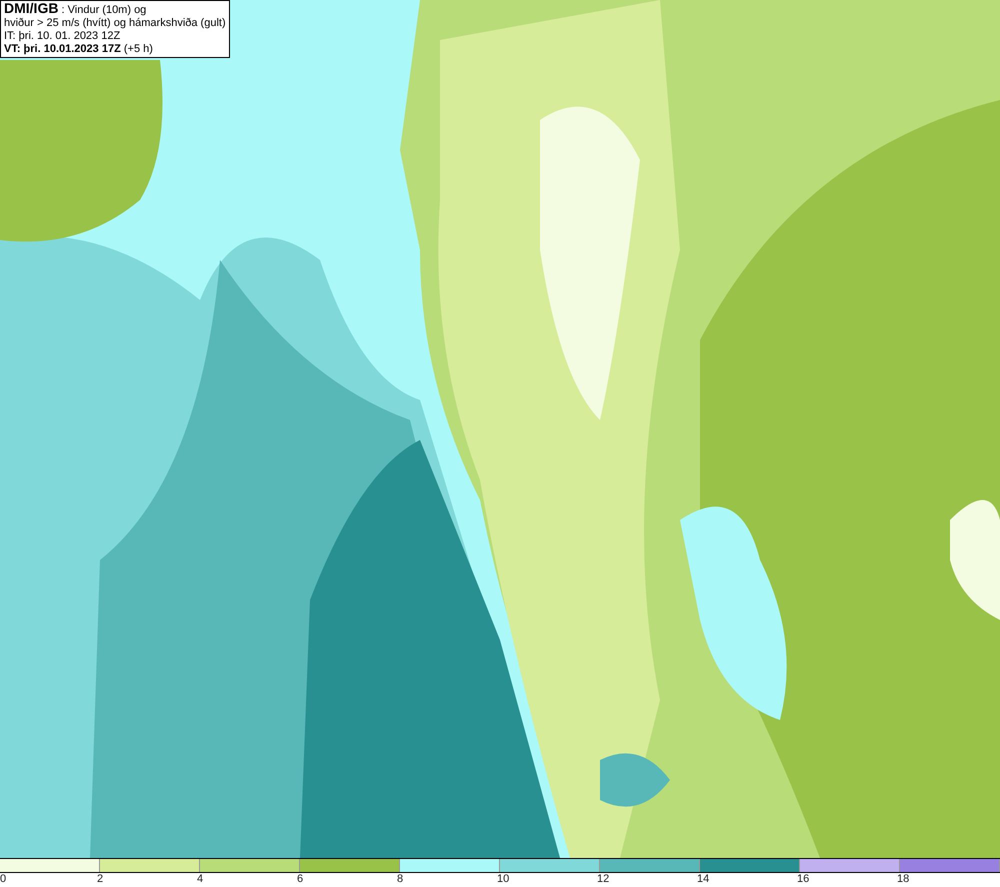  What do you see at coordinates (104, 10) in the screenshot?
I see `map-title: : Vindur (10m) og` at bounding box center [104, 10].